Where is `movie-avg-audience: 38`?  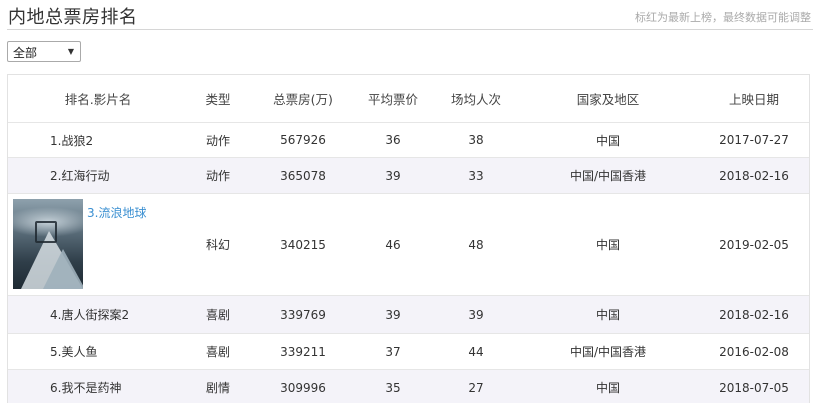
movie-avg-audience: 38 is located at coordinates (476, 140).